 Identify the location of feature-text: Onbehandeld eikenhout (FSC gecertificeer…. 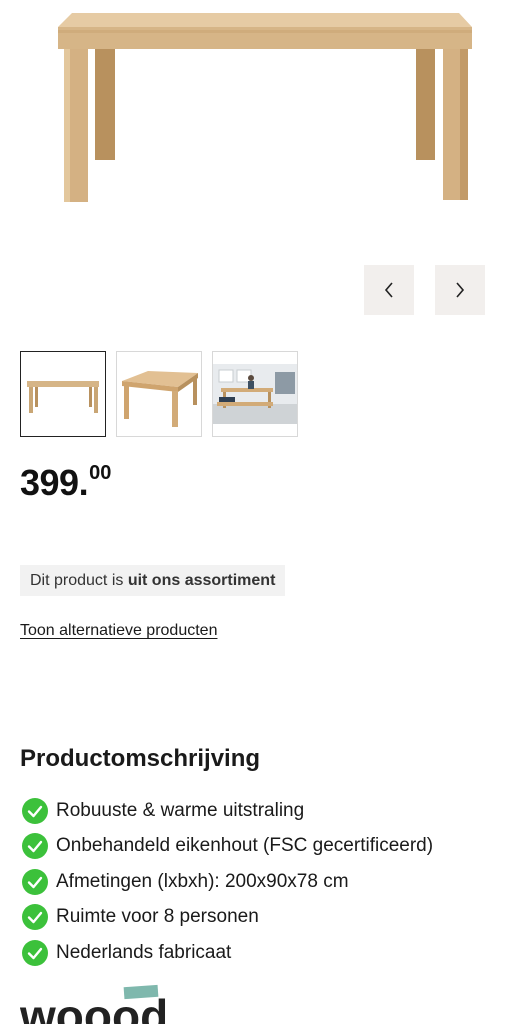
(245, 846).